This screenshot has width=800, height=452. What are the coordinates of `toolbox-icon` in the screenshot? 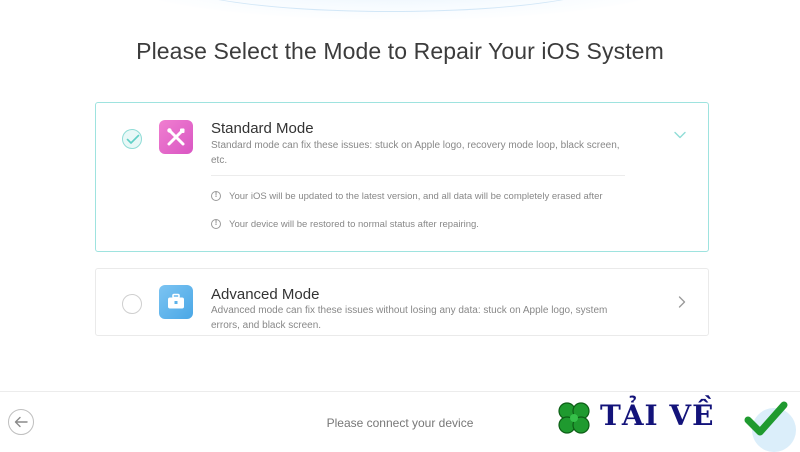 It's located at (176, 302).